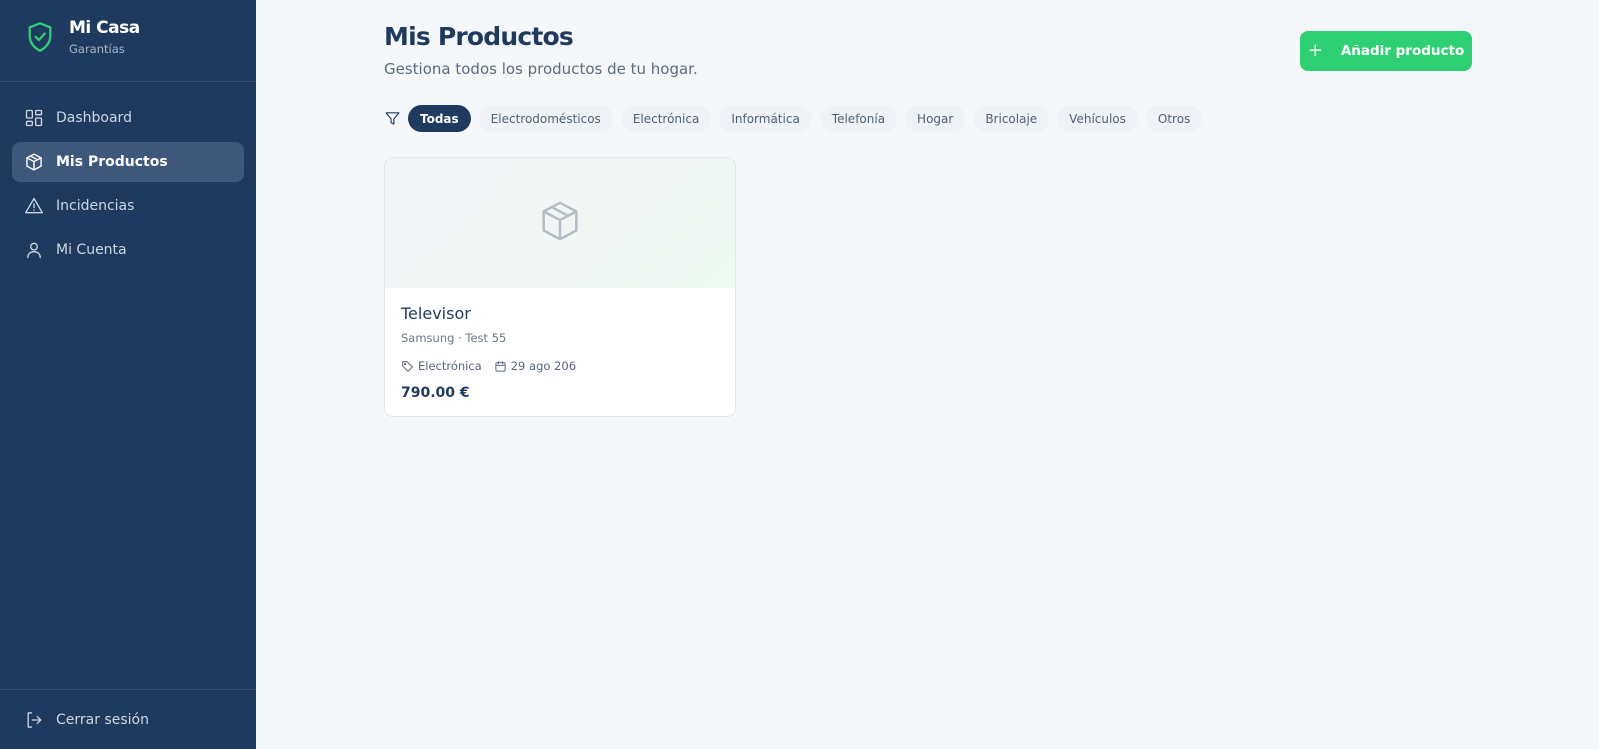 Image resolution: width=1599 pixels, height=749 pixels. I want to click on brand-text: Mi Casa Garantías, so click(104, 37).